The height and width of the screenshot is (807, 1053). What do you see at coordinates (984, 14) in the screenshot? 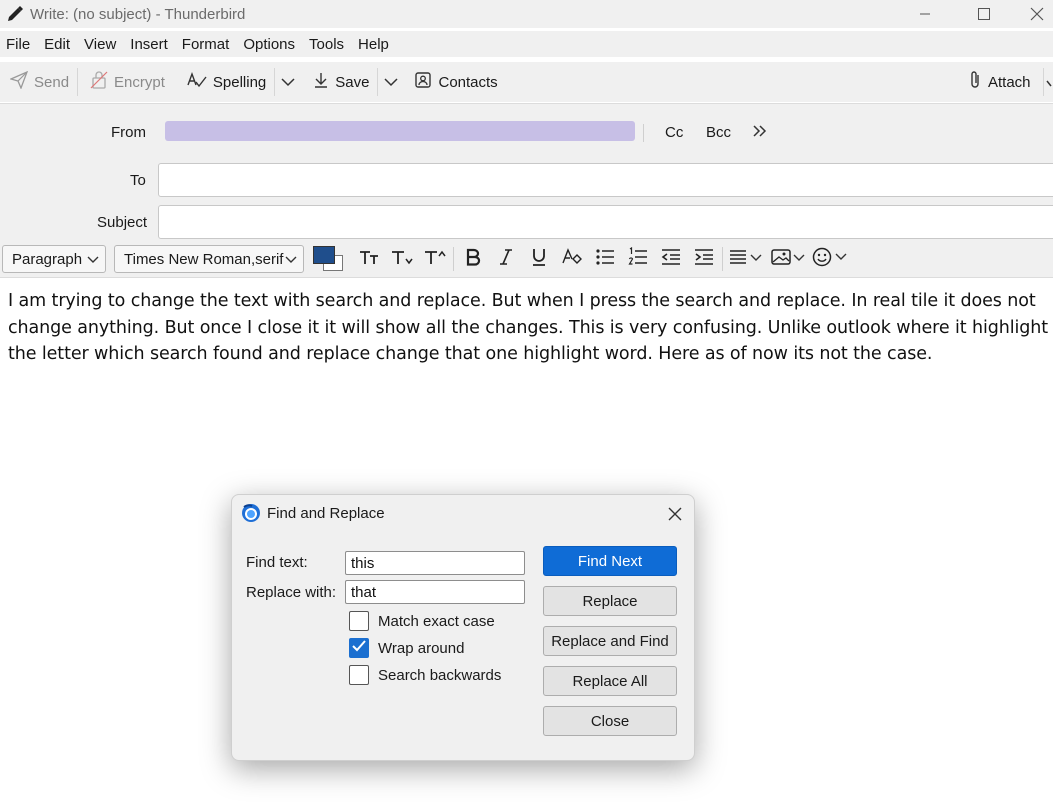
I see `maximize-button` at bounding box center [984, 14].